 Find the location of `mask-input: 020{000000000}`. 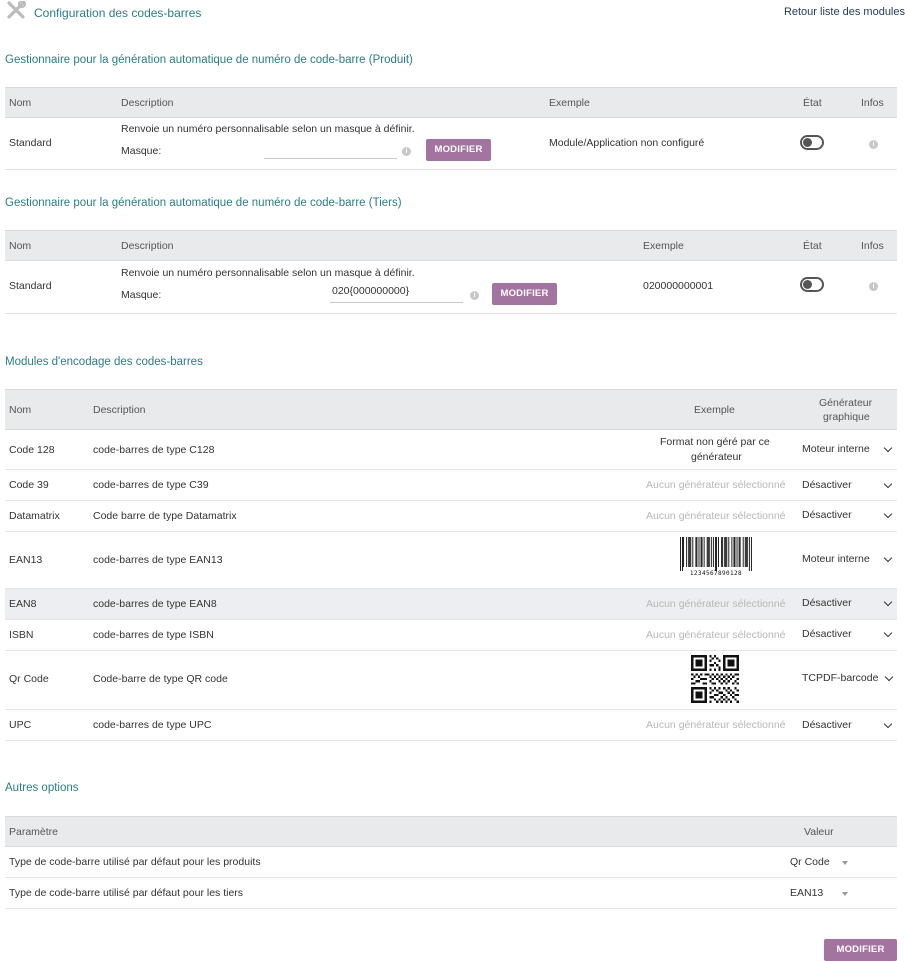

mask-input: 020{000000000} is located at coordinates (396, 294).